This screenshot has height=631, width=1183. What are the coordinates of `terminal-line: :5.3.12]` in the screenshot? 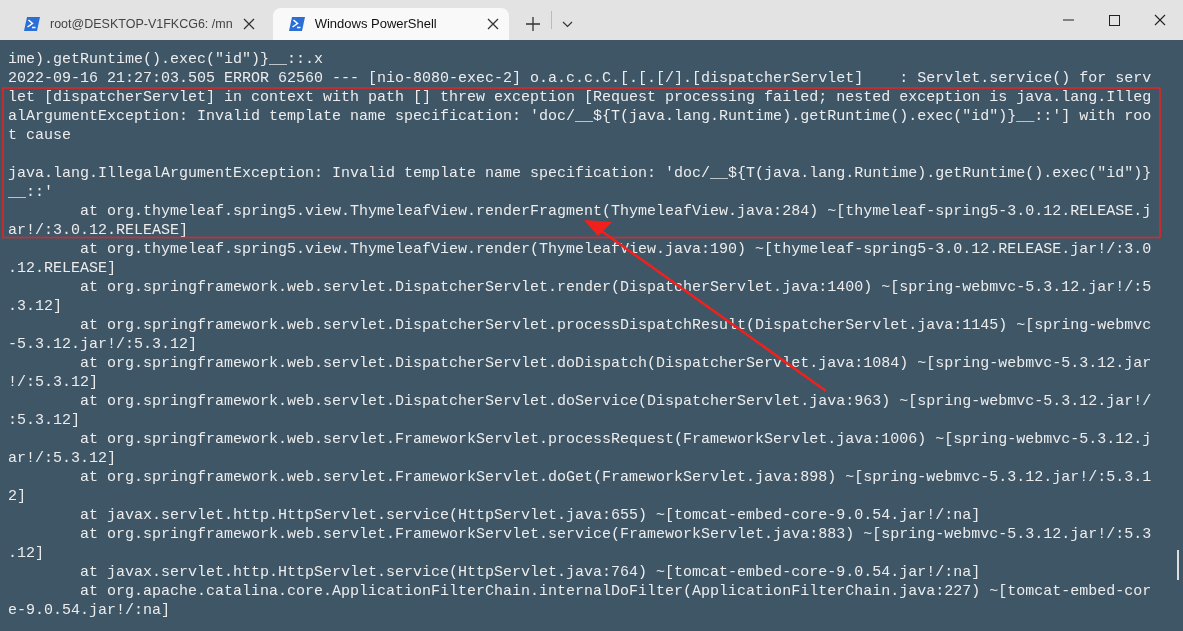 It's located at (44, 420).